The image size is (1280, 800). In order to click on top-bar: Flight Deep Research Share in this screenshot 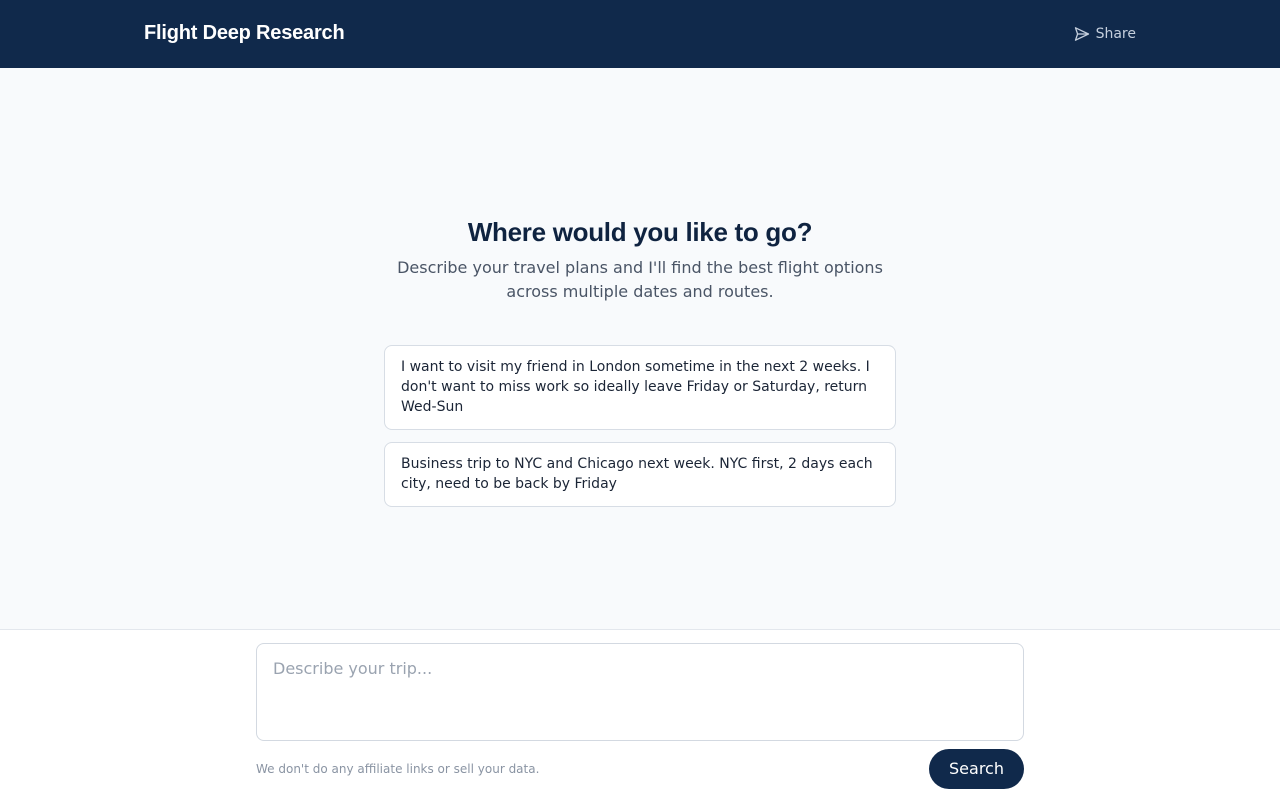, I will do `click(640, 34)`.